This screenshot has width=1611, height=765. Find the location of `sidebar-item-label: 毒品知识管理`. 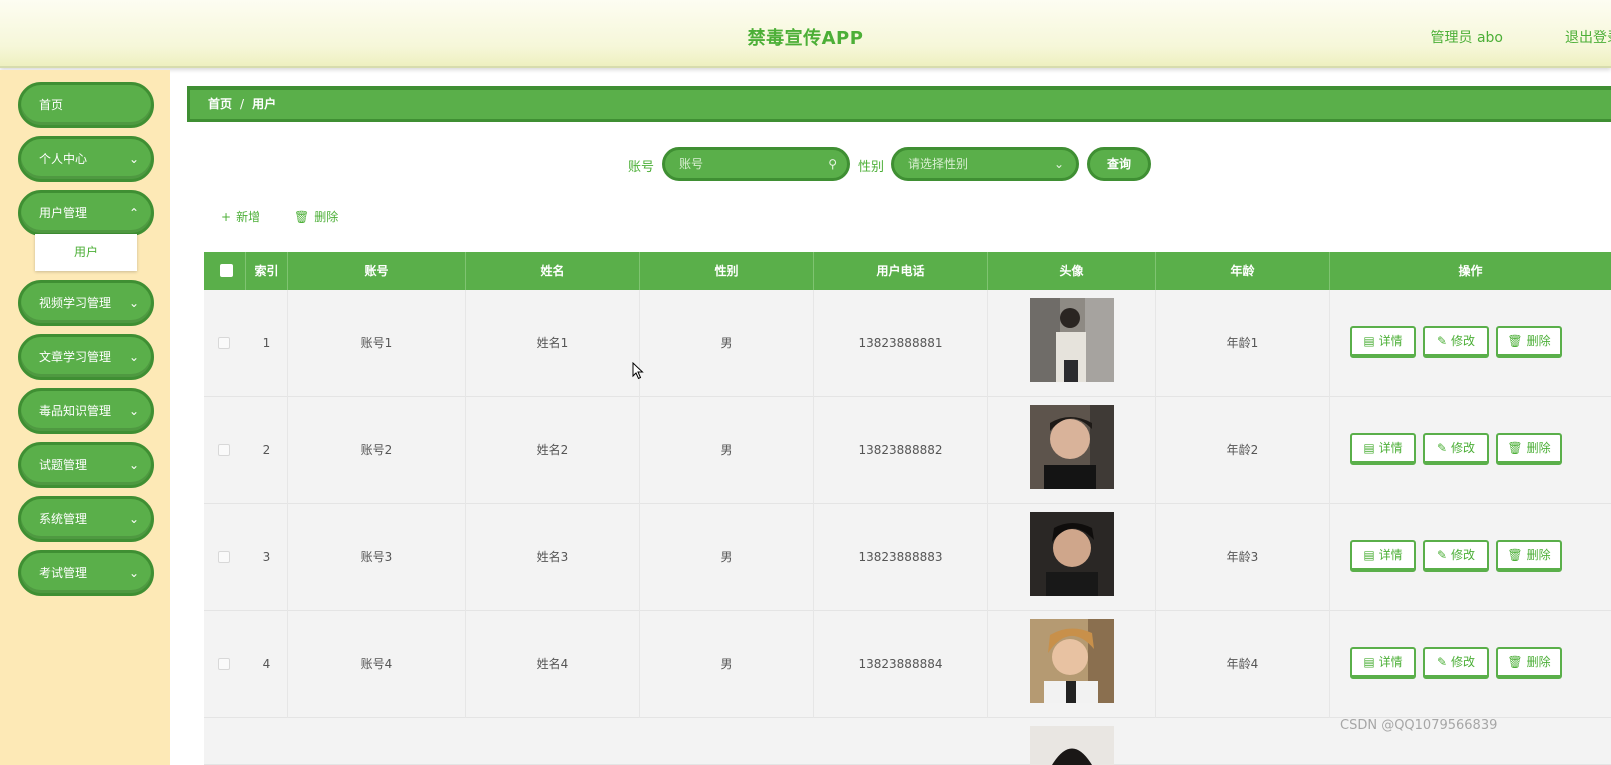

sidebar-item-label: 毒品知识管理 is located at coordinates (75, 411).